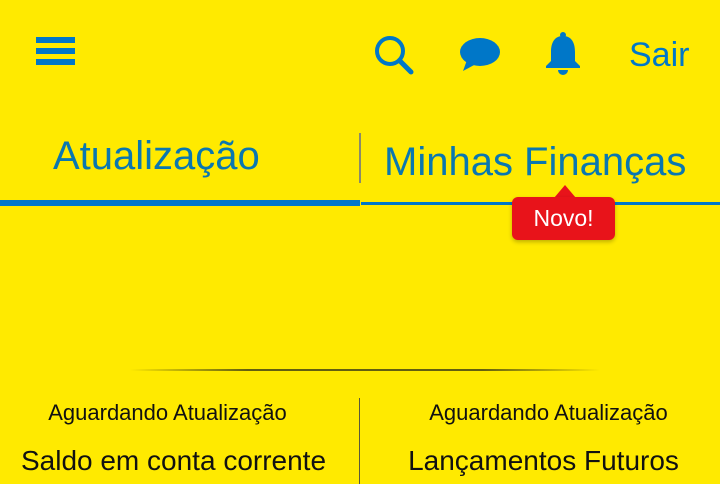 This screenshot has width=720, height=484. What do you see at coordinates (156, 156) in the screenshot?
I see `tab-updates-label: Atualização` at bounding box center [156, 156].